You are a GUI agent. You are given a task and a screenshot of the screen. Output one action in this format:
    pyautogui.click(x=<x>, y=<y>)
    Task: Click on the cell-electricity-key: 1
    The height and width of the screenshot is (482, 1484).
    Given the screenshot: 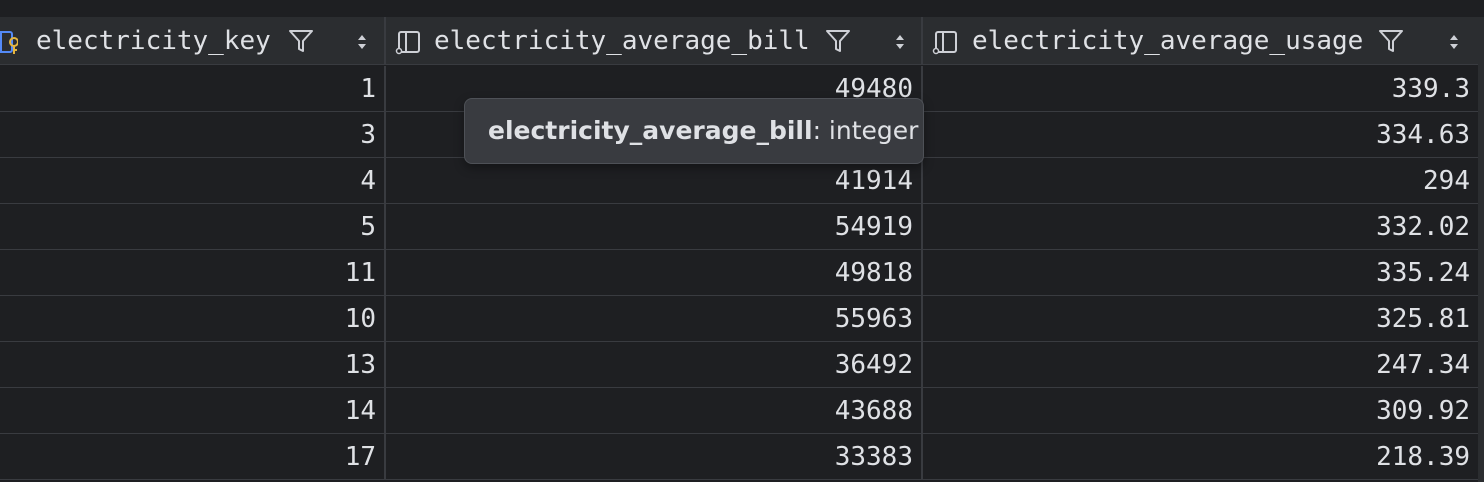 What is the action you would take?
    pyautogui.click(x=193, y=89)
    